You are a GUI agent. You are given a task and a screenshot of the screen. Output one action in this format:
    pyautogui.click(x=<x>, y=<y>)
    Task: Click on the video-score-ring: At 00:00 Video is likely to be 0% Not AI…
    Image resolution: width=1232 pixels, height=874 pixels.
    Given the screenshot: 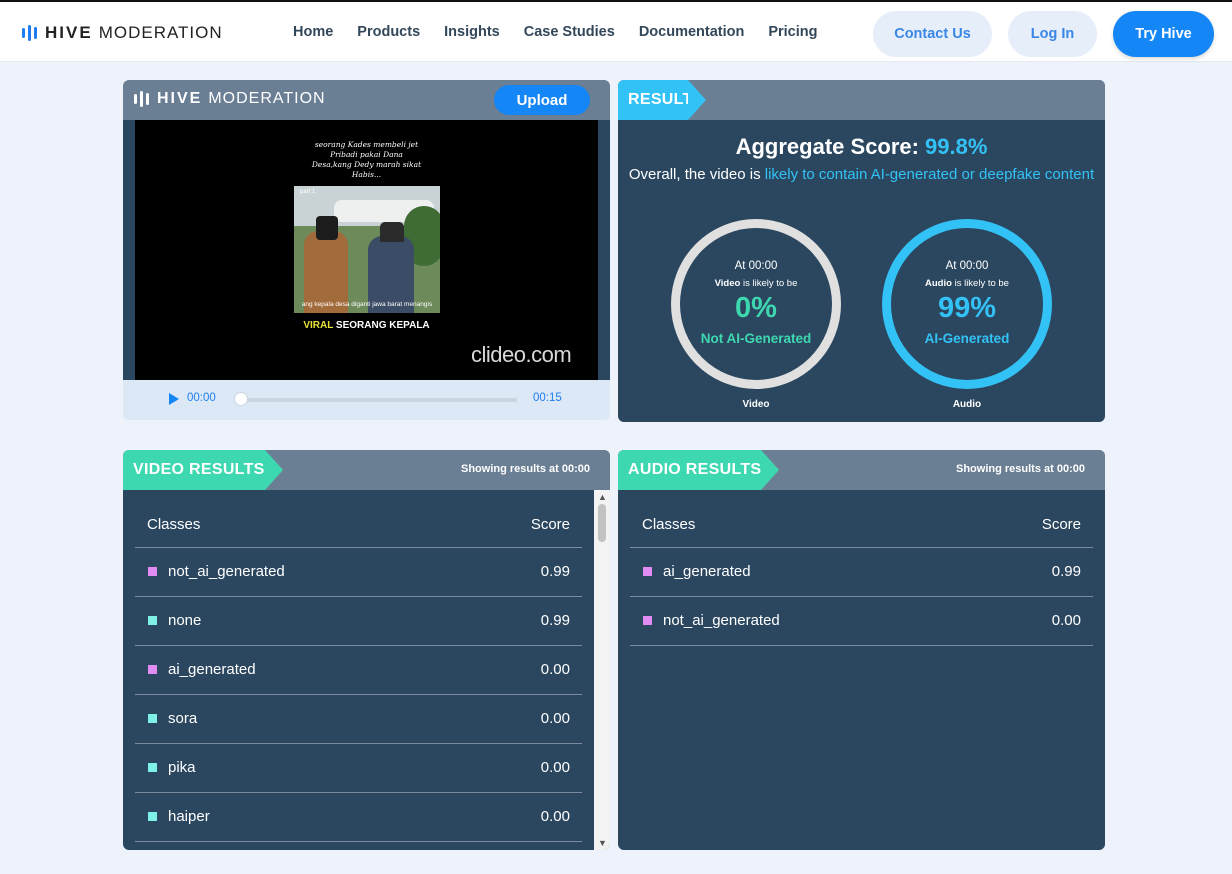 What is the action you would take?
    pyautogui.click(x=756, y=304)
    